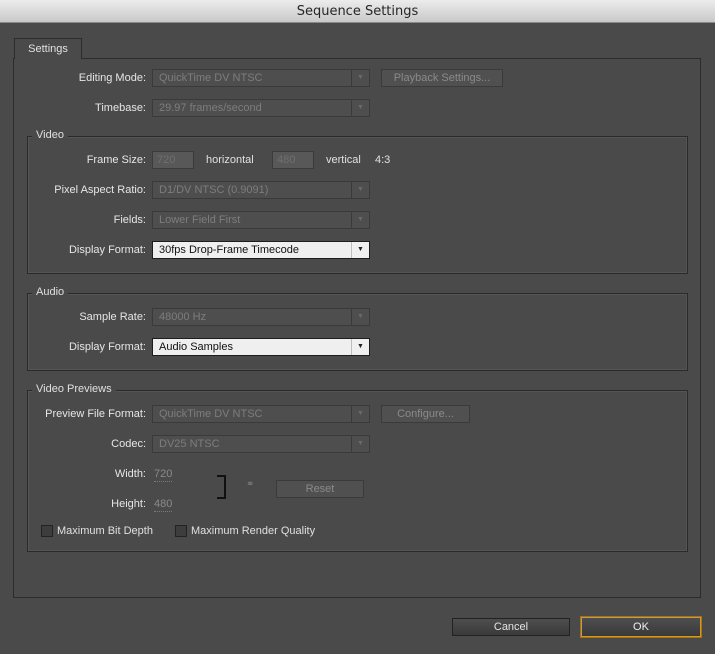 Image resolution: width=715 pixels, height=654 pixels. Describe the element at coordinates (163, 474) in the screenshot. I see `width-value: 720` at that location.